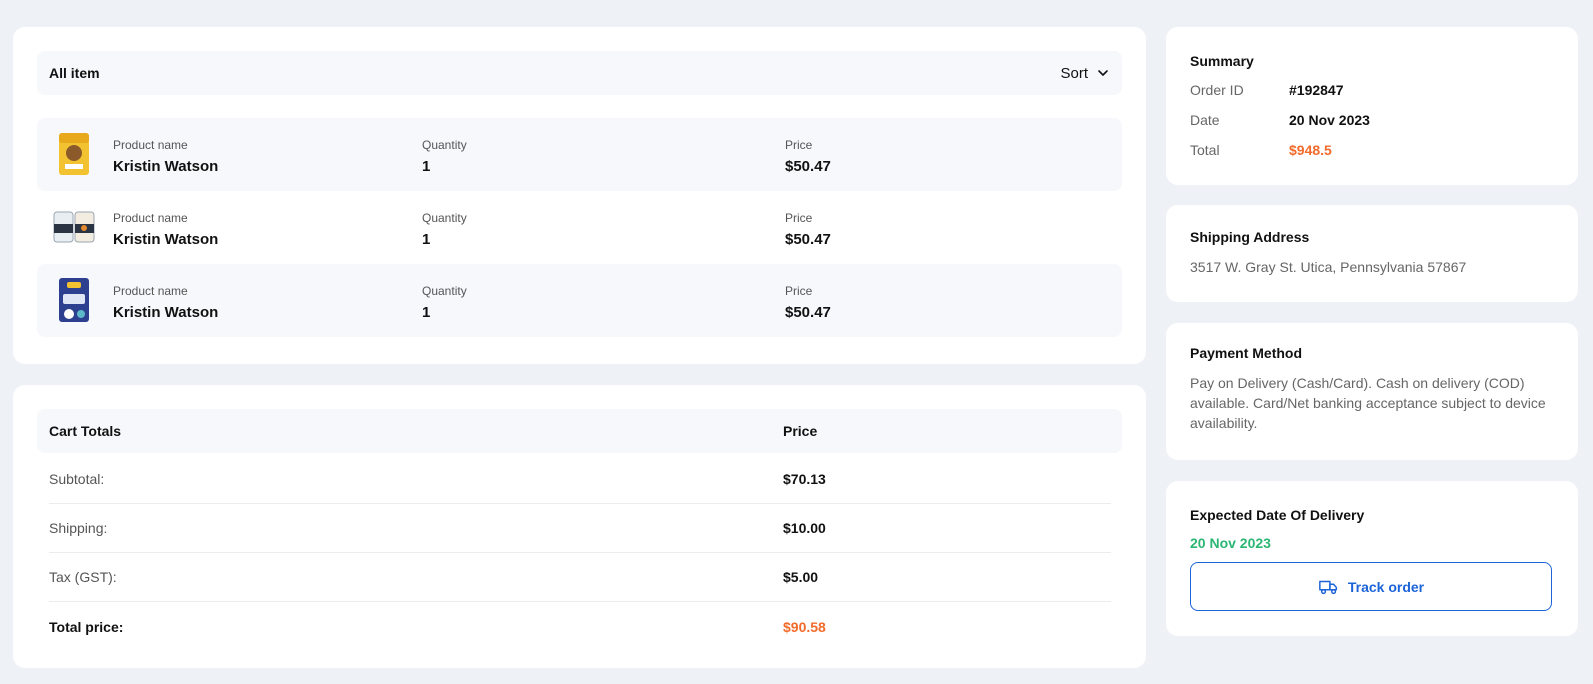 The image size is (1593, 684). I want to click on cart-totals-title: Cart Totals, so click(85, 431).